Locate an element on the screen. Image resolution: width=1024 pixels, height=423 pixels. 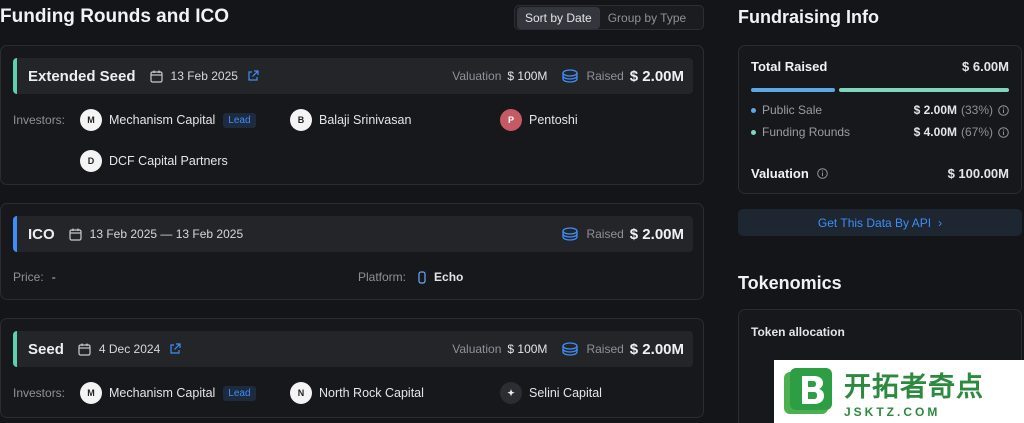
funding-rounds-pct: (67%) is located at coordinates (976, 132).